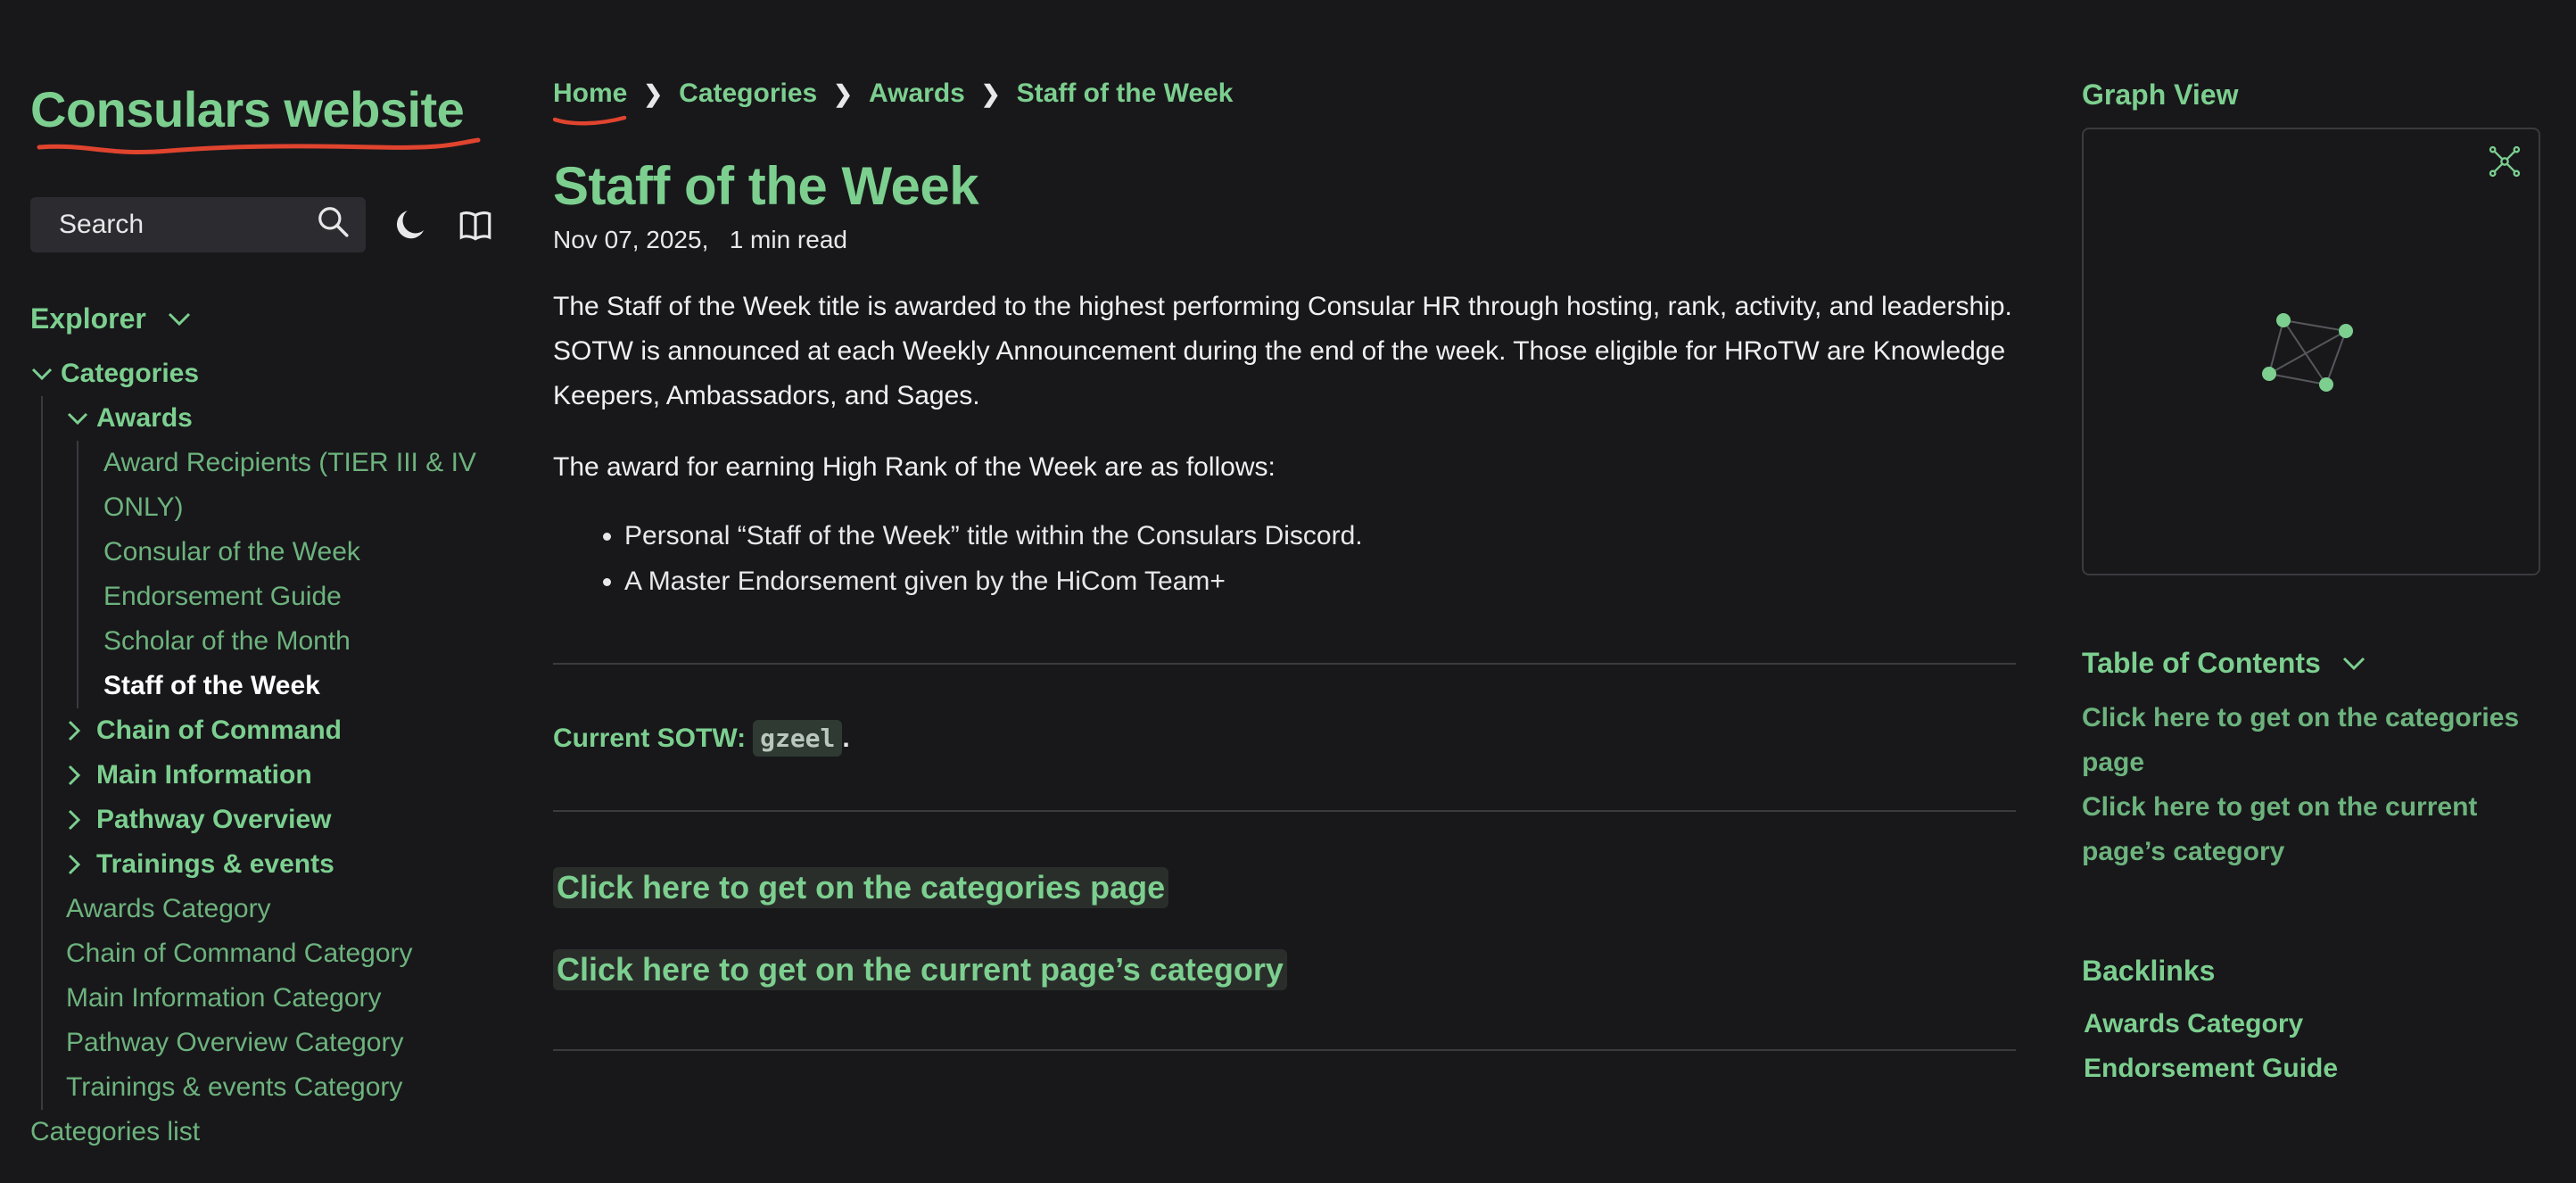  What do you see at coordinates (1125, 94) in the screenshot?
I see `breadcrumb-current: Staff of the Week` at bounding box center [1125, 94].